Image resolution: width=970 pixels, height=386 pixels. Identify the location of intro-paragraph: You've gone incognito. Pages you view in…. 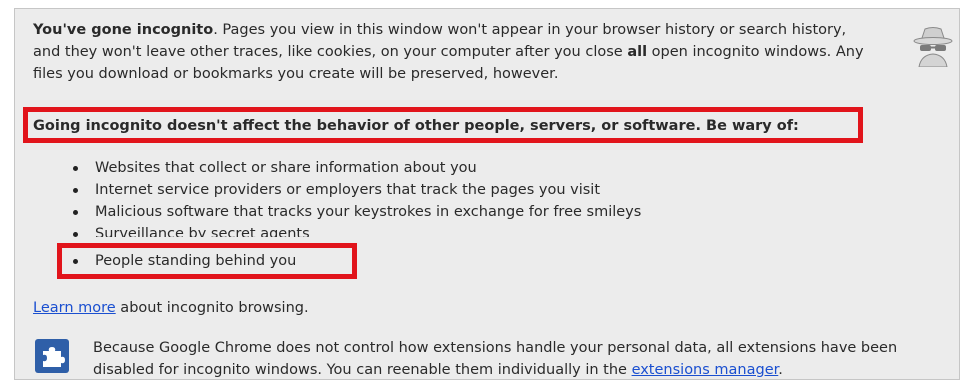
(453, 52).